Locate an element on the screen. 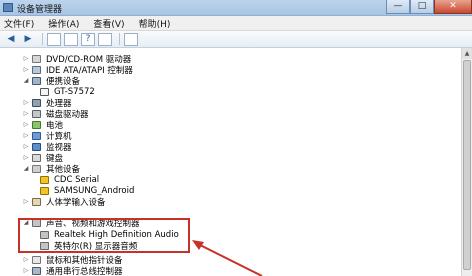 This screenshot has height=276, width=472. vertical-scrollbar: ▲ is located at coordinates (466, 162).